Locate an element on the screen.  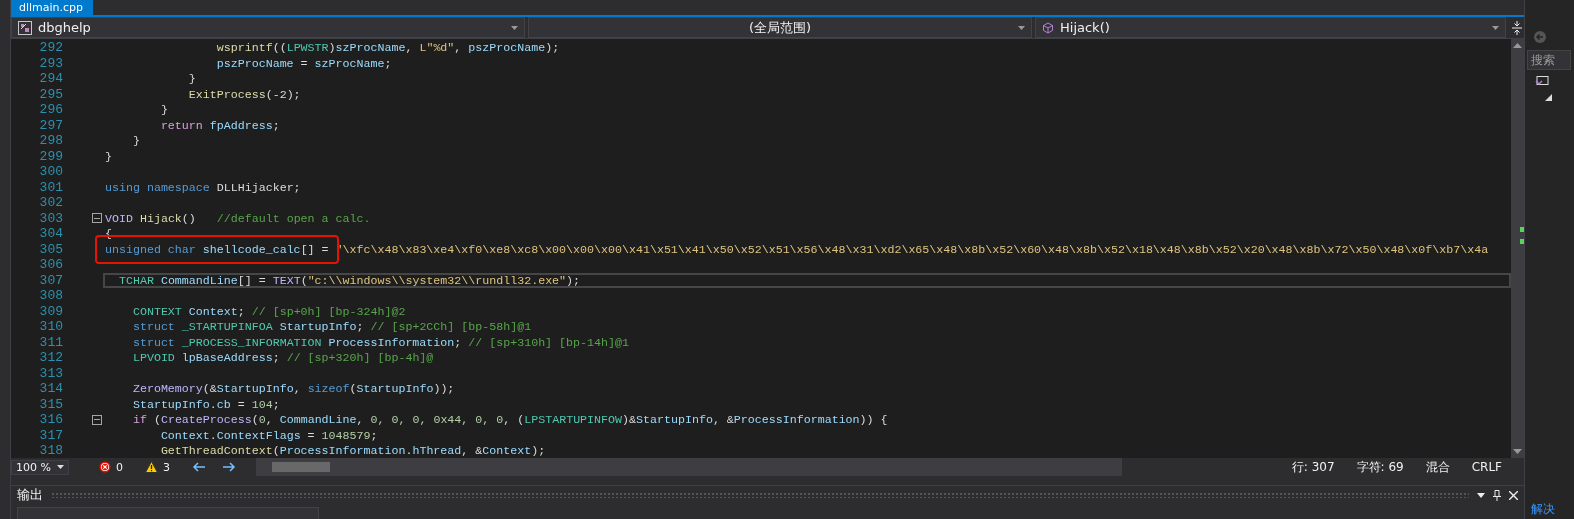
encoding-indicator: 混合 is located at coordinates (1437, 467).